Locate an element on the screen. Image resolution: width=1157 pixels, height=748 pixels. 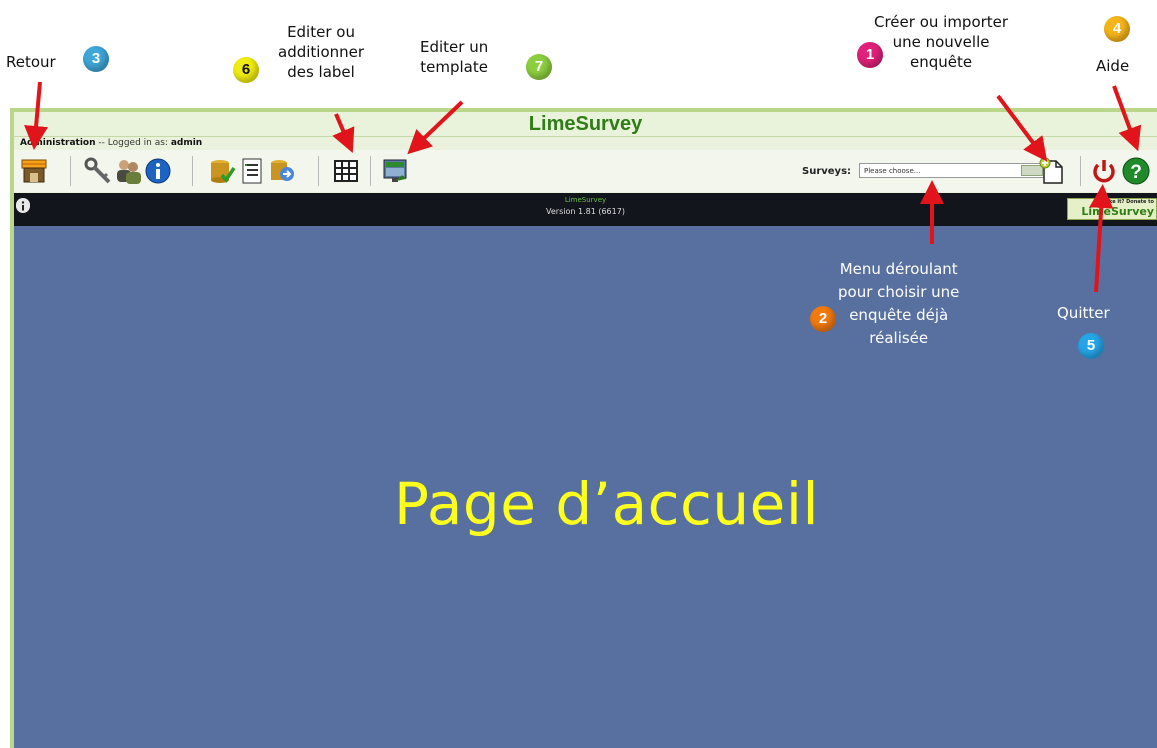
arrow-retour is located at coordinates (36, 115).